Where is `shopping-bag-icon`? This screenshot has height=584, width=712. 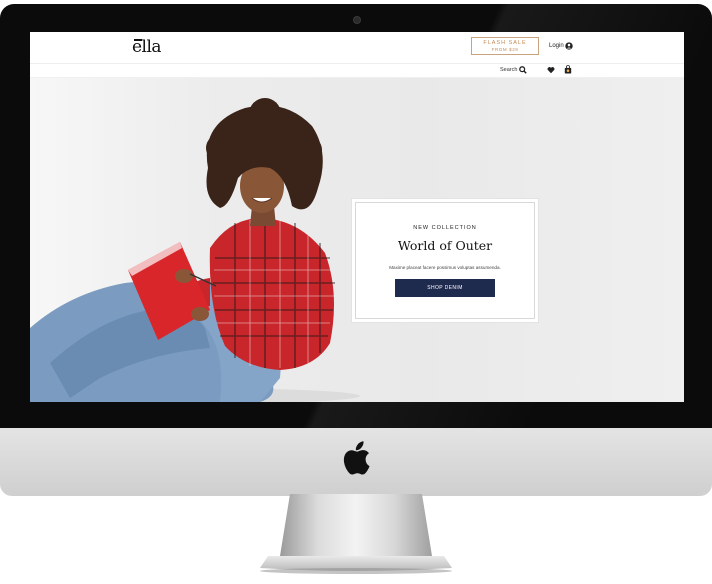 shopping-bag-icon is located at coordinates (568, 69).